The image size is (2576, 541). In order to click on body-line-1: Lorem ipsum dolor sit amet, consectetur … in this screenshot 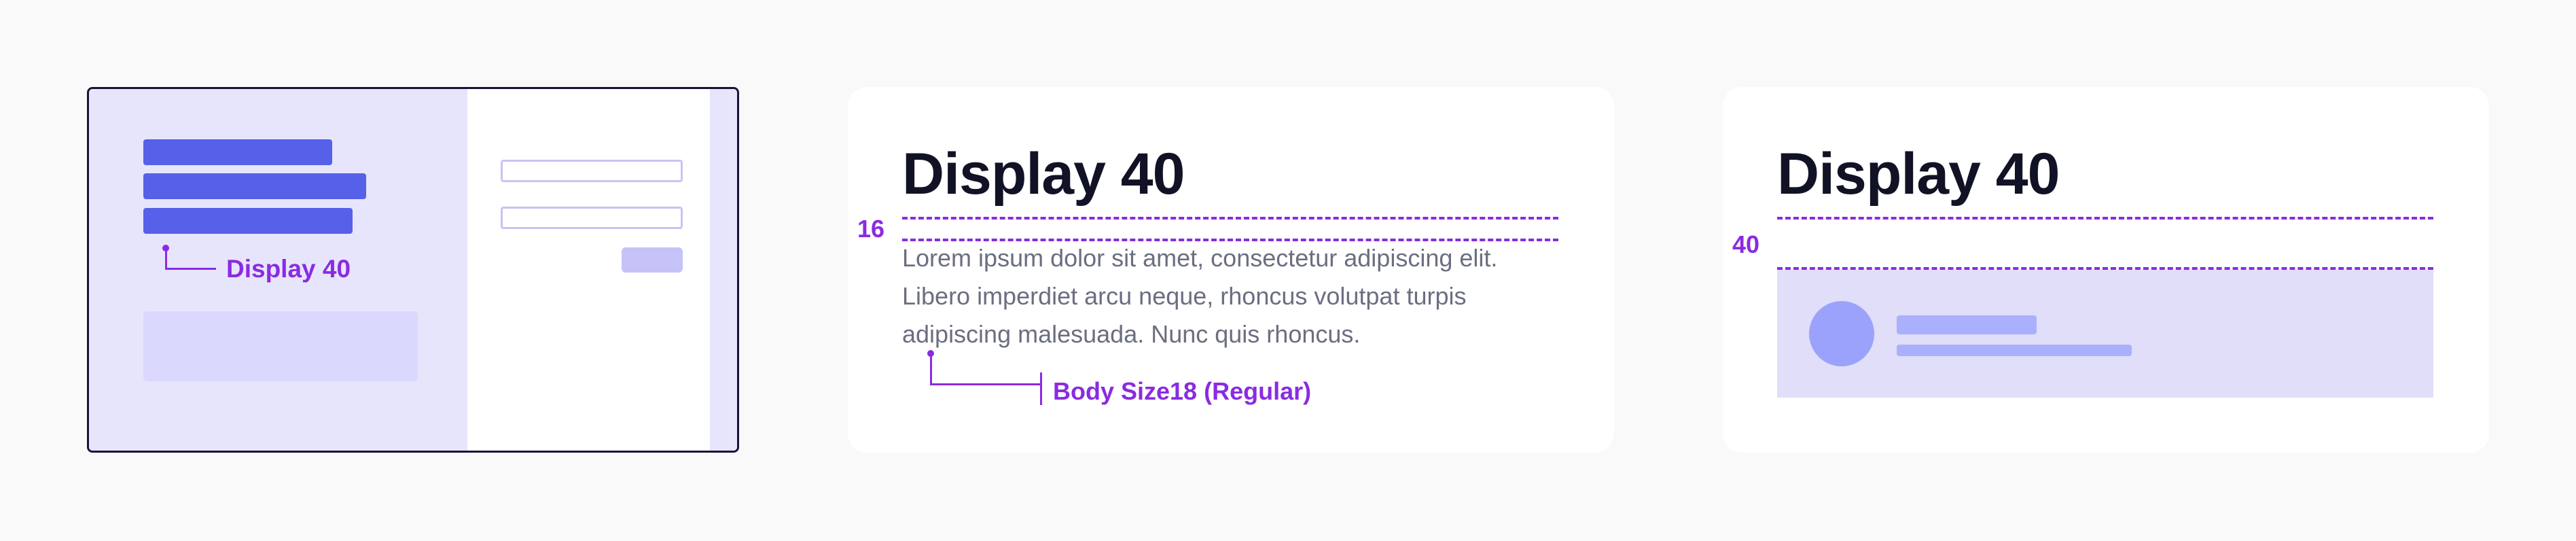, I will do `click(1200, 258)`.